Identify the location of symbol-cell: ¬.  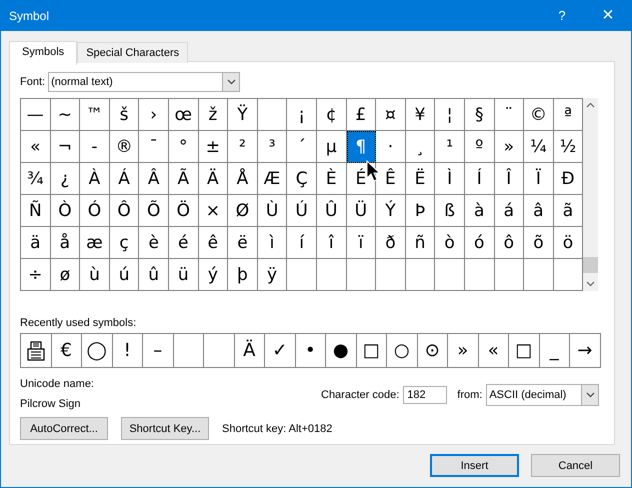
(65, 147).